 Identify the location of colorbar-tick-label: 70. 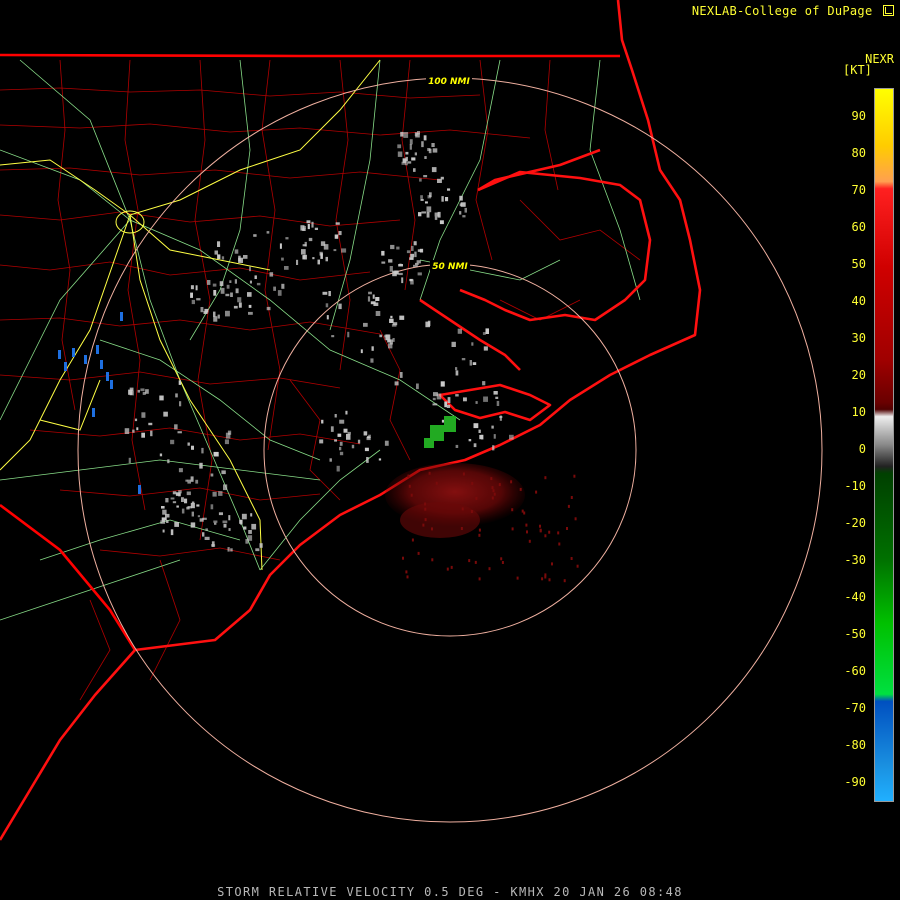
(858, 190).